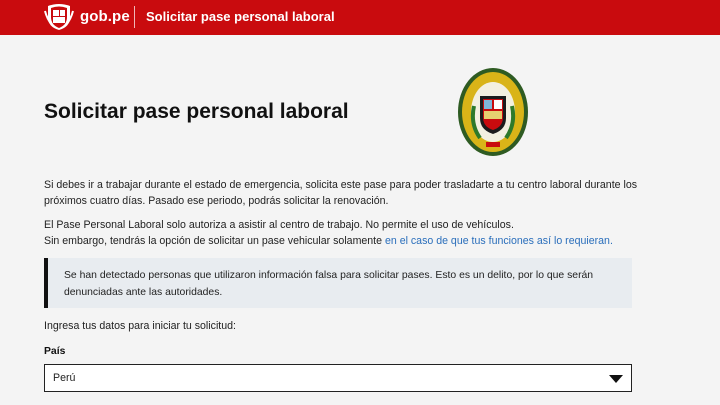 The height and width of the screenshot is (405, 720). What do you see at coordinates (616, 379) in the screenshot?
I see `chevron-down-icon` at bounding box center [616, 379].